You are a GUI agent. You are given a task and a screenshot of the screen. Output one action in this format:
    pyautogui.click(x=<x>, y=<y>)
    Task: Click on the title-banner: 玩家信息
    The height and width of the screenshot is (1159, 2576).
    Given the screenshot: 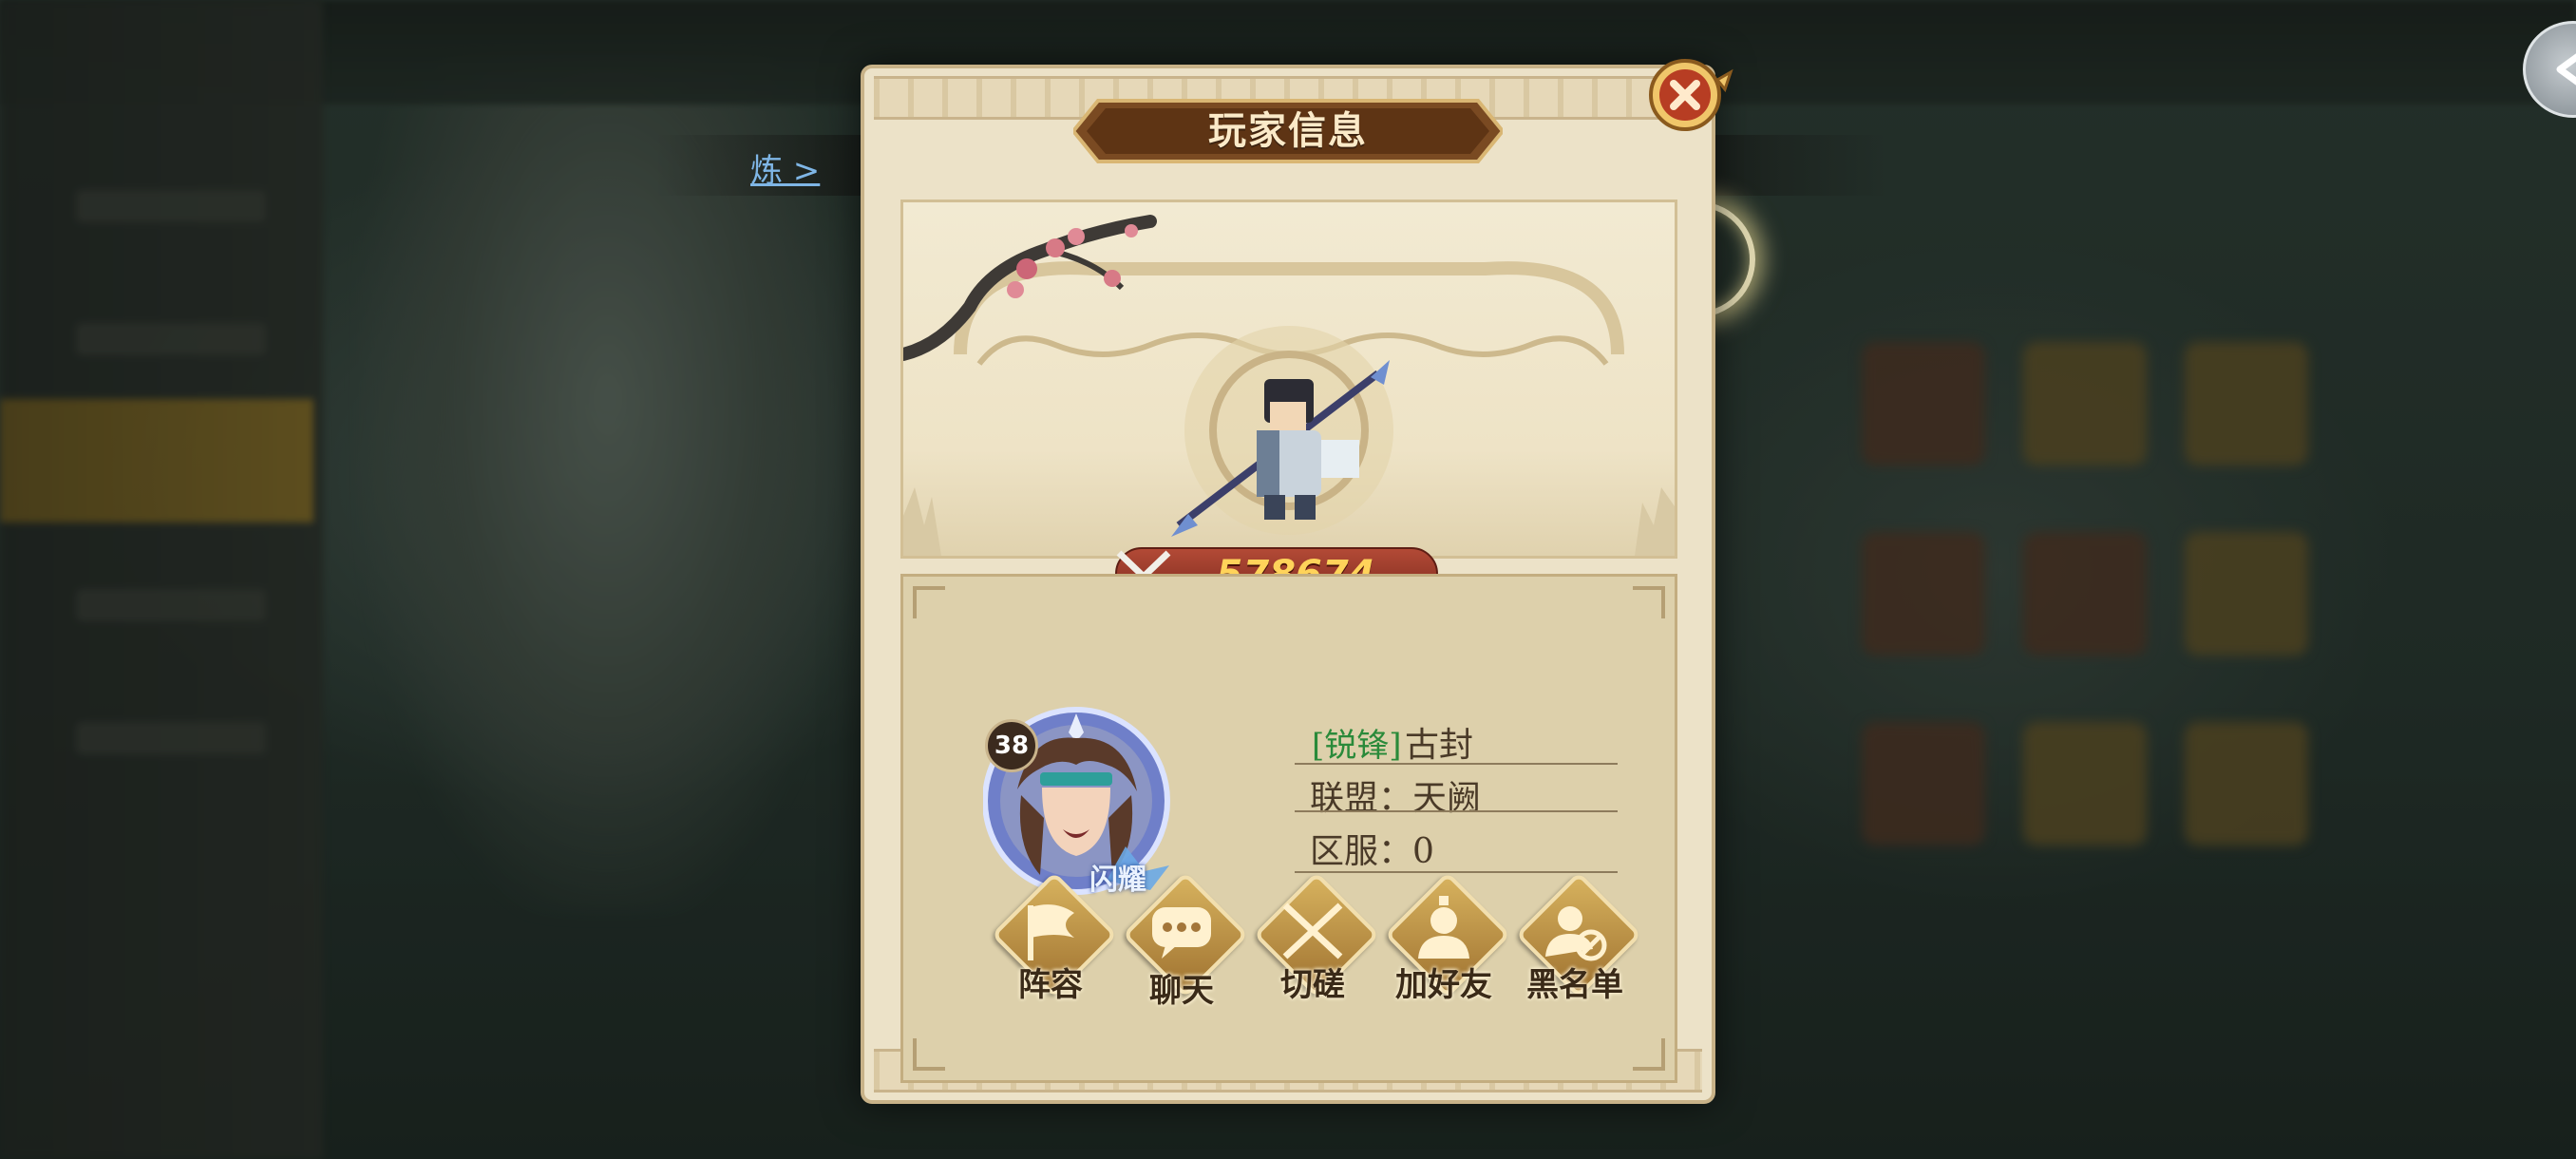 What is the action you would take?
    pyautogui.click(x=1288, y=131)
    